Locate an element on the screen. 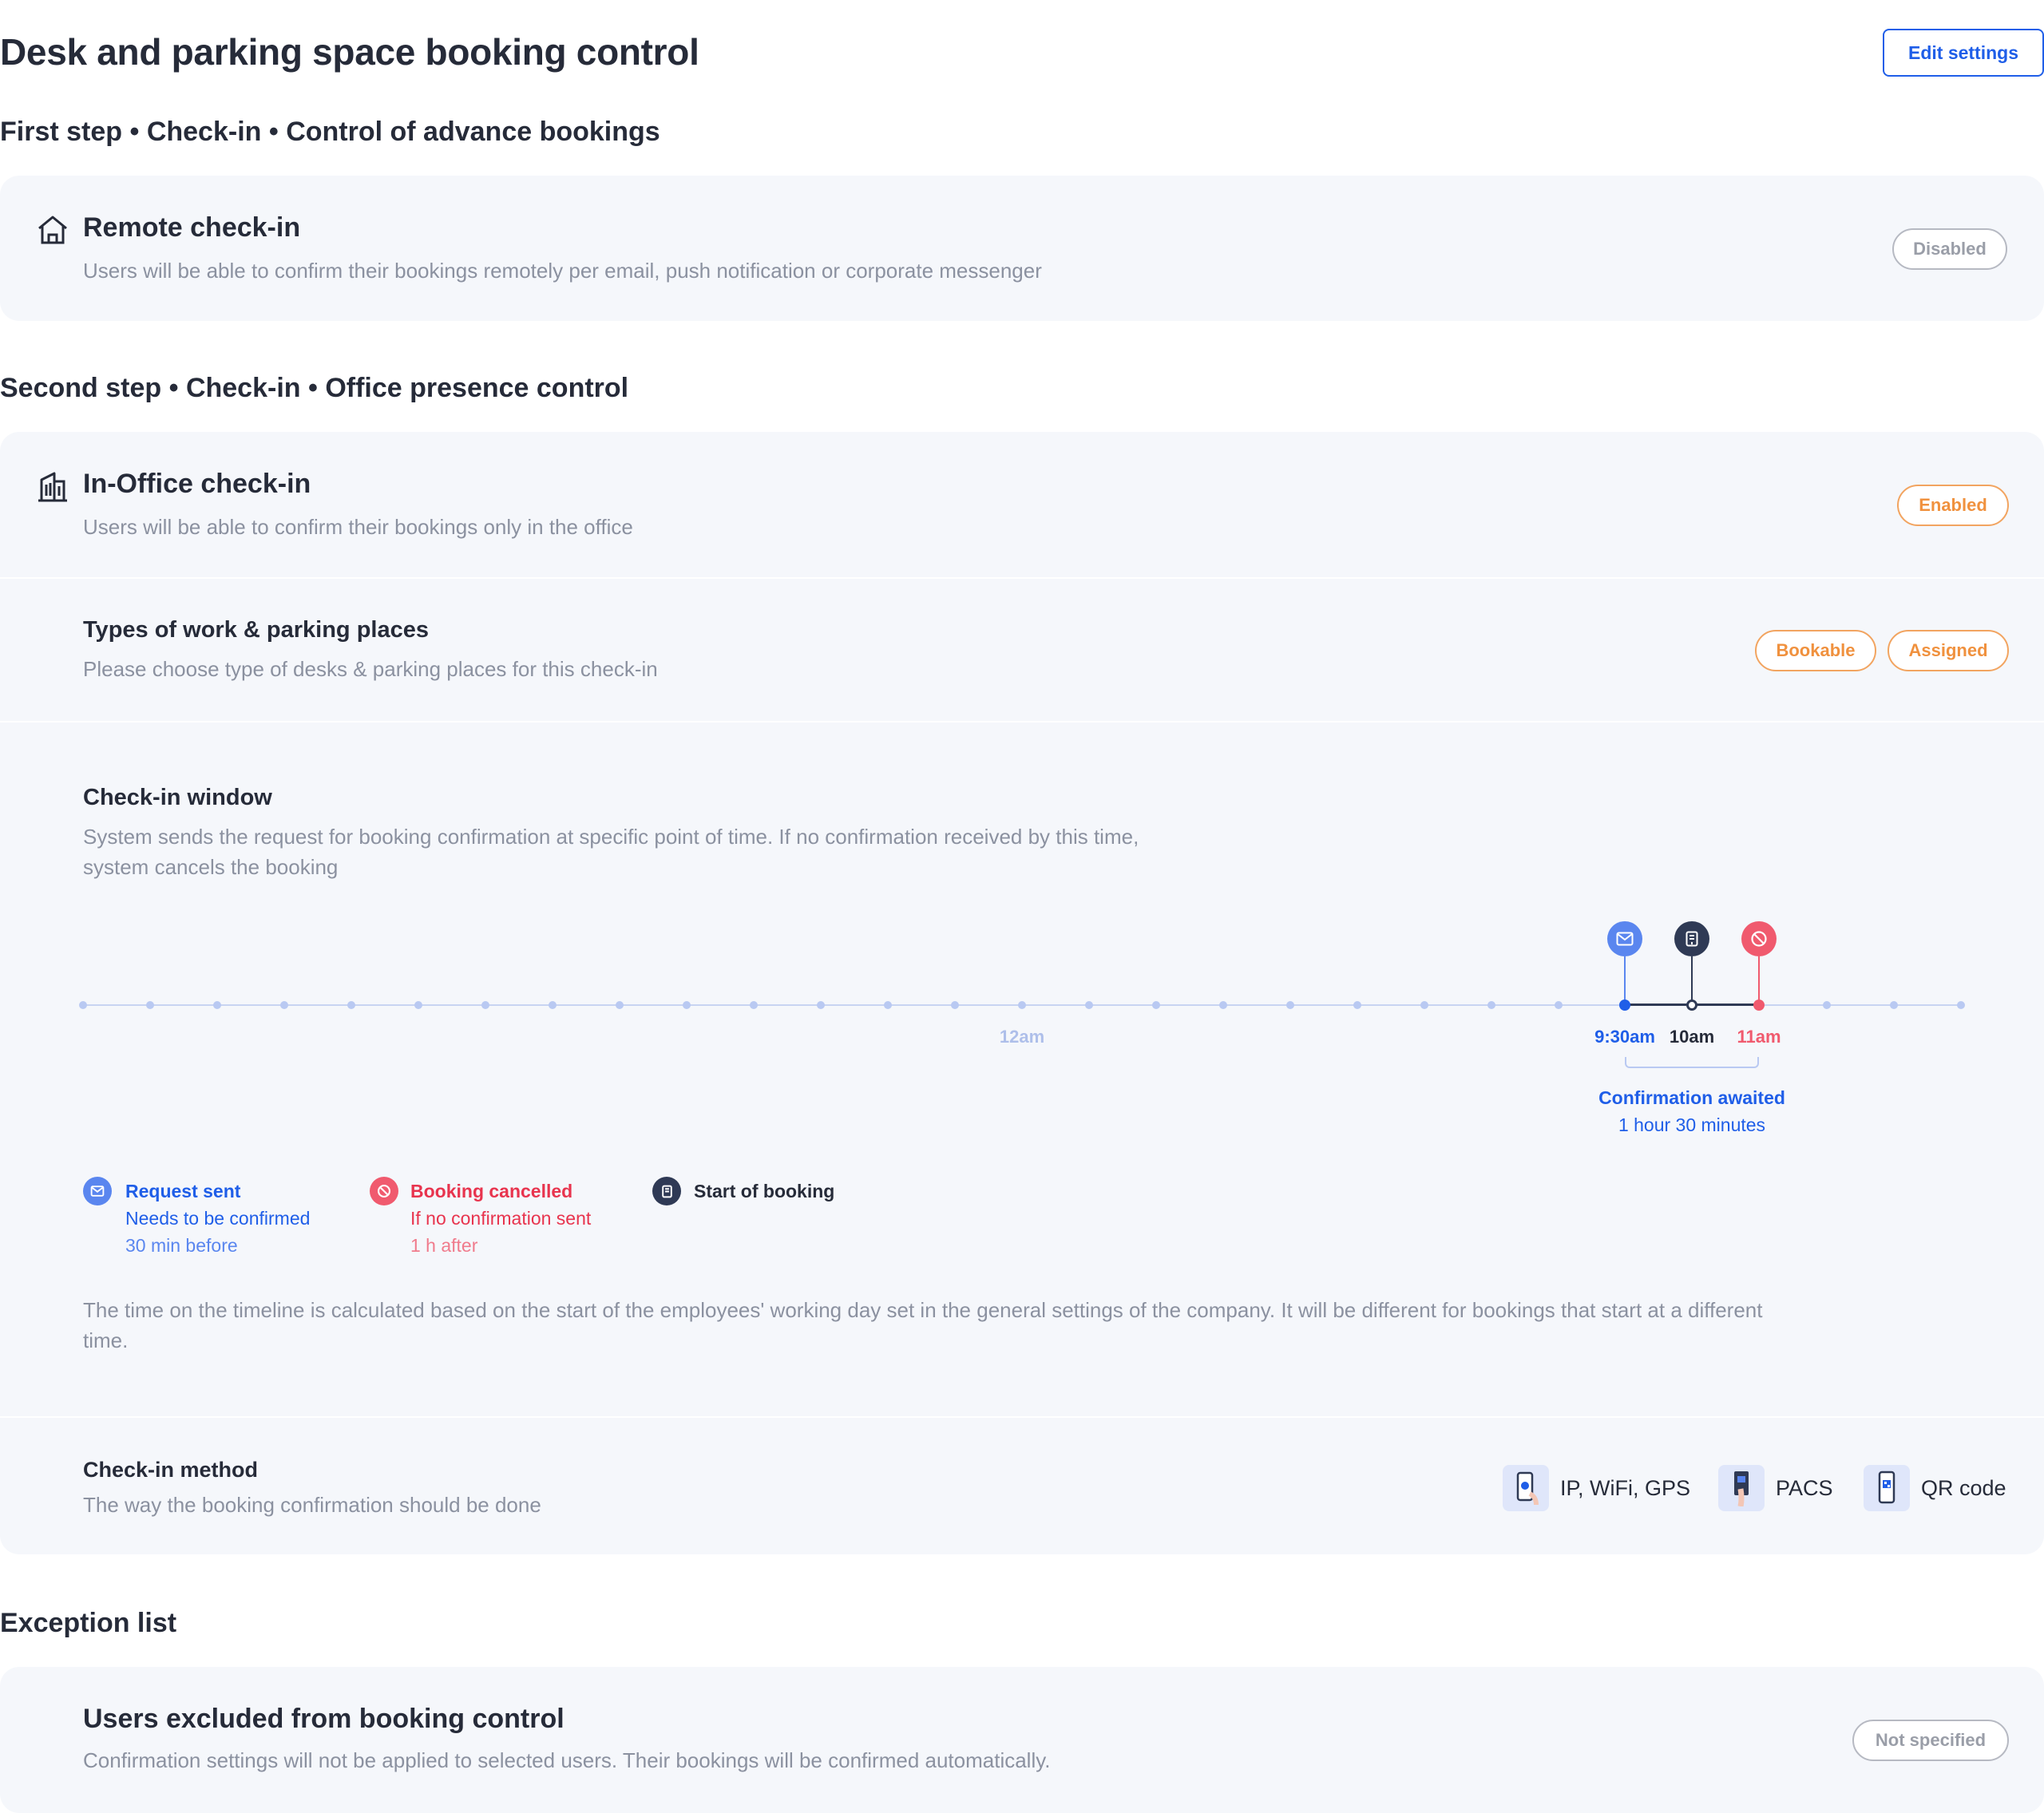 The height and width of the screenshot is (1813, 2044). pacs-reader-icon is located at coordinates (1741, 1488).